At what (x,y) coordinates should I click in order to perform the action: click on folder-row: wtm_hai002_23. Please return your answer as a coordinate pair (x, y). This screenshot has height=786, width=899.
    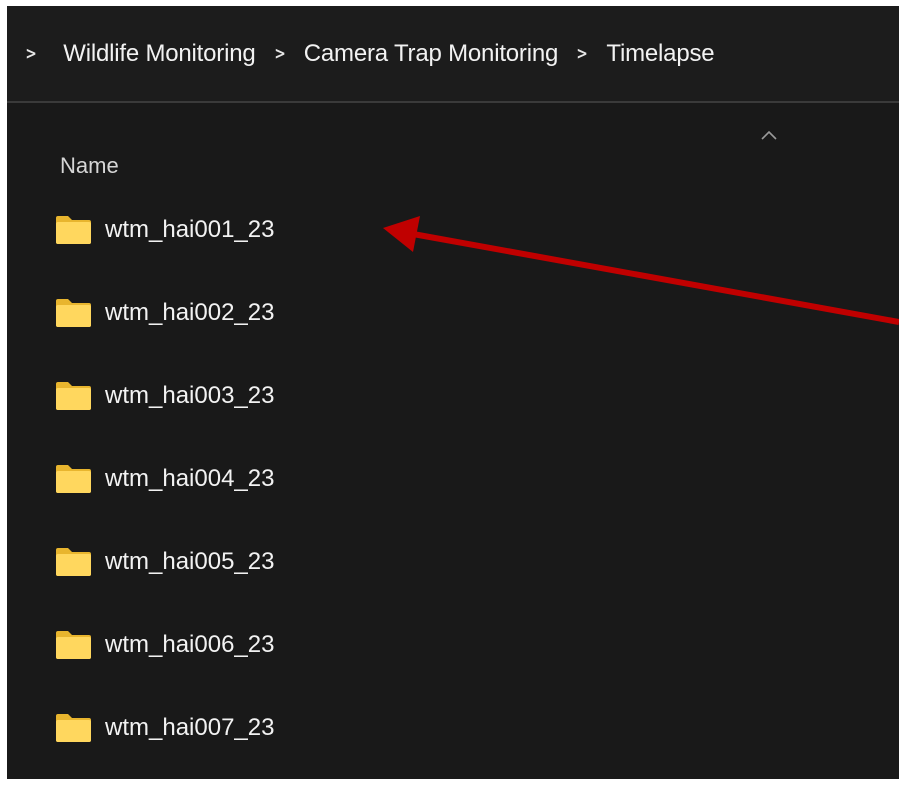
    Looking at the image, I should click on (164, 313).